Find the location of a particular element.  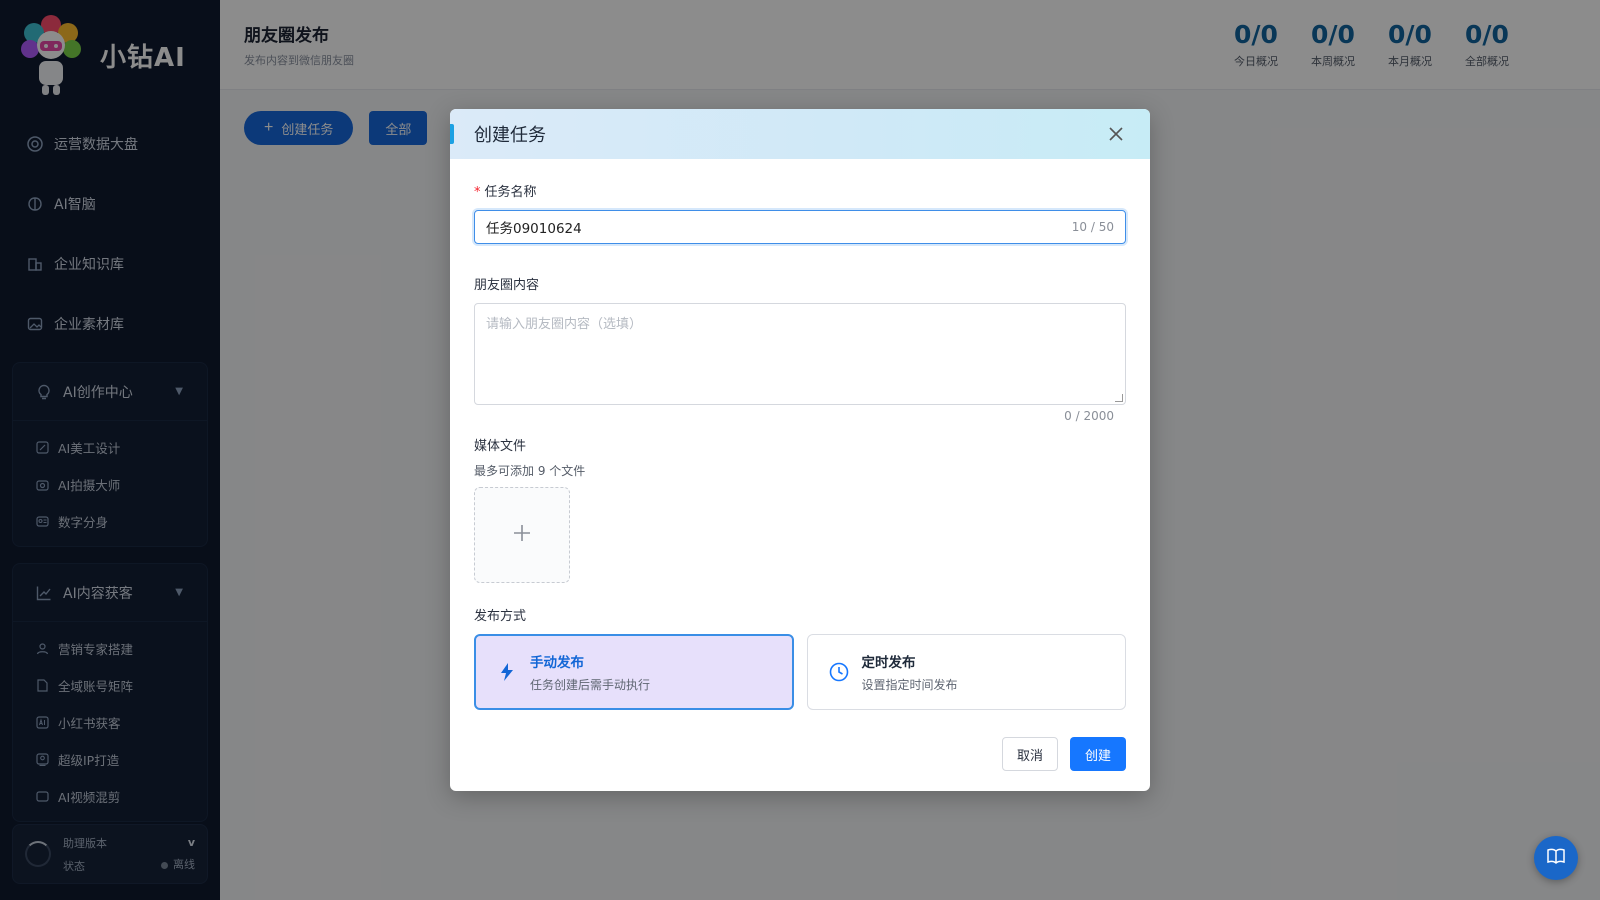

task-name-value: 任务09010624 is located at coordinates (534, 229).